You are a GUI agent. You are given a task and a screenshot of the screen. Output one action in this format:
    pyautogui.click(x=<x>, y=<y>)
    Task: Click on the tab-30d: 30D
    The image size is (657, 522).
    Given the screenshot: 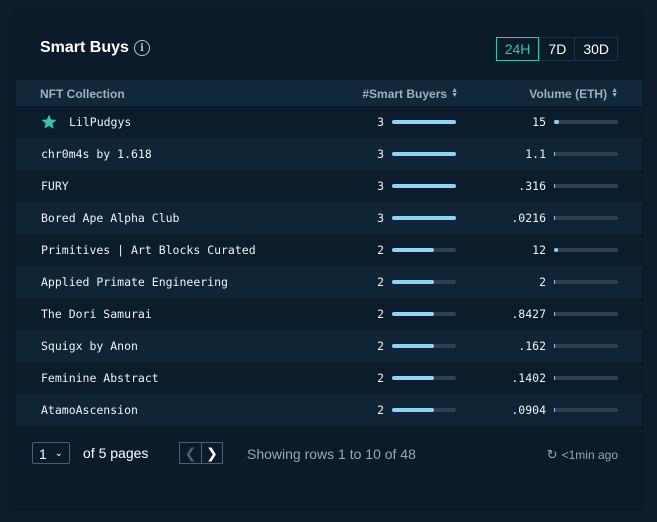 What is the action you would take?
    pyautogui.click(x=595, y=49)
    